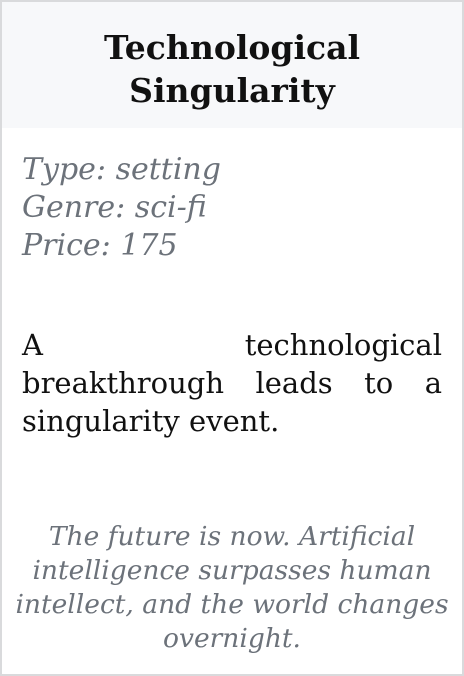  What do you see at coordinates (66, 245) in the screenshot?
I see `meta-price-label: Price:` at bounding box center [66, 245].